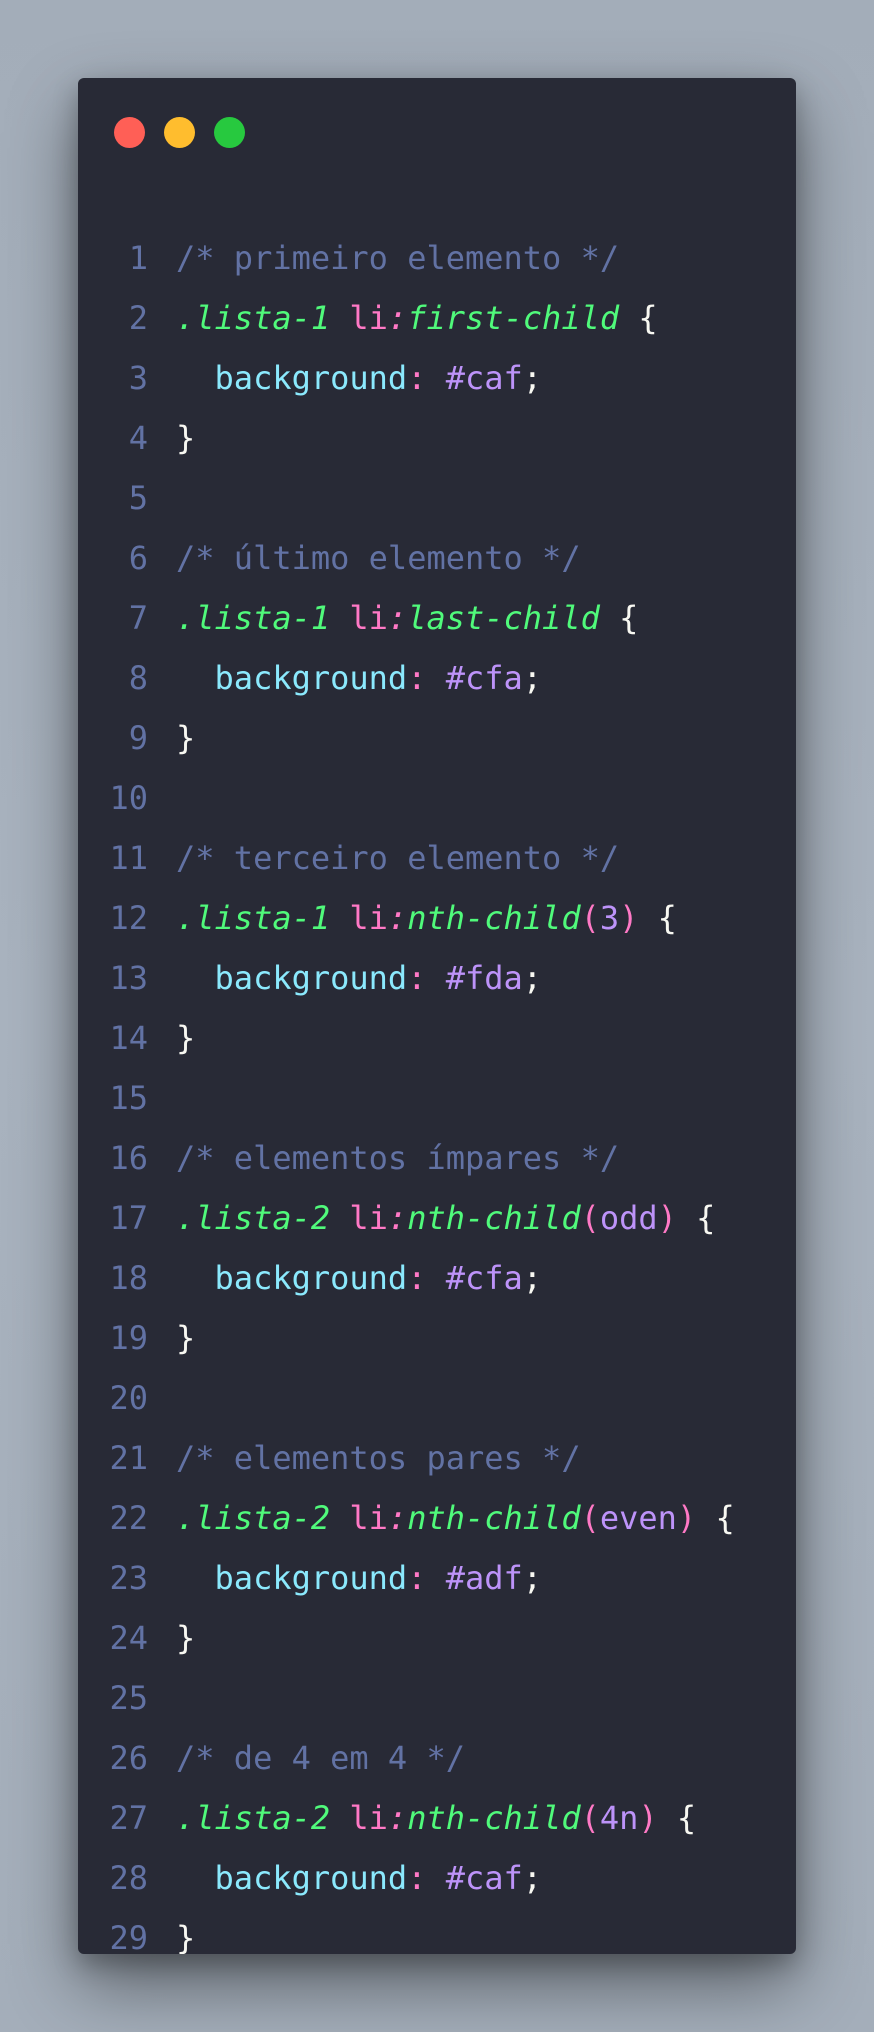 The height and width of the screenshot is (2032, 874). I want to click on code-line: 6 /* último elemento */, so click(437, 558).